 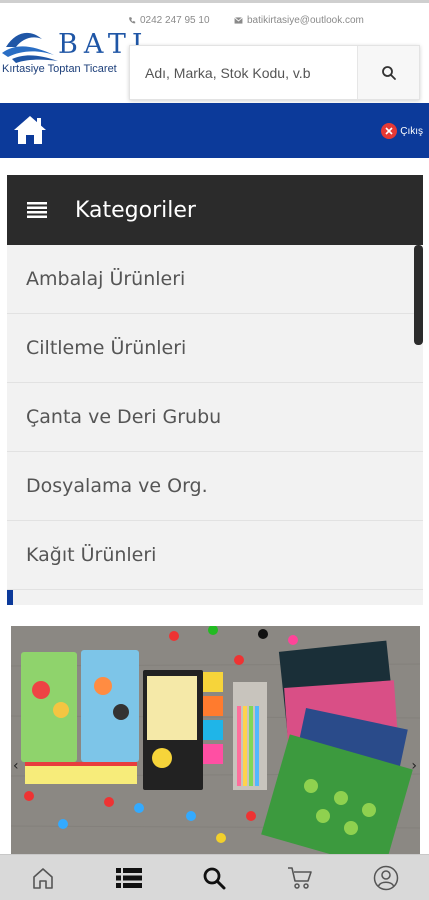 I want to click on email-text: batikirtasiye@outlook.com, so click(x=305, y=20).